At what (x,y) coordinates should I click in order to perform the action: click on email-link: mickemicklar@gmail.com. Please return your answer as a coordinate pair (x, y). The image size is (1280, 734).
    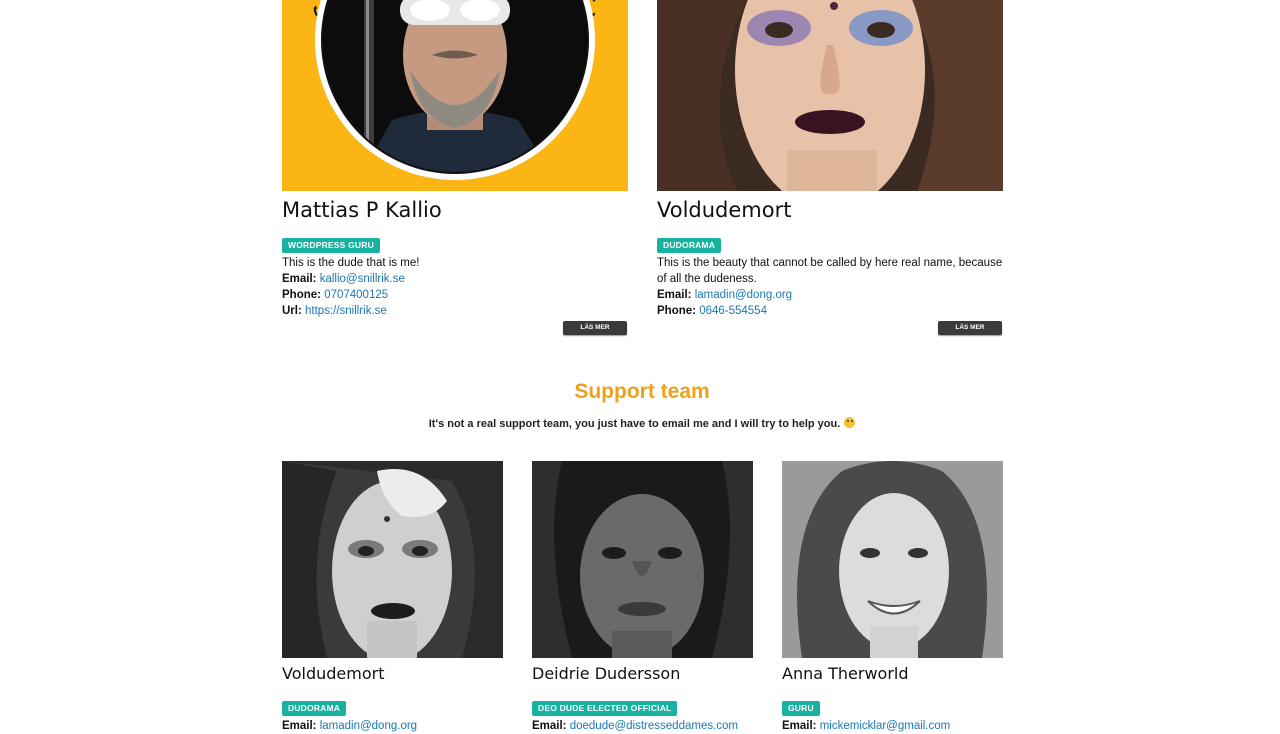
    Looking at the image, I should click on (885, 726).